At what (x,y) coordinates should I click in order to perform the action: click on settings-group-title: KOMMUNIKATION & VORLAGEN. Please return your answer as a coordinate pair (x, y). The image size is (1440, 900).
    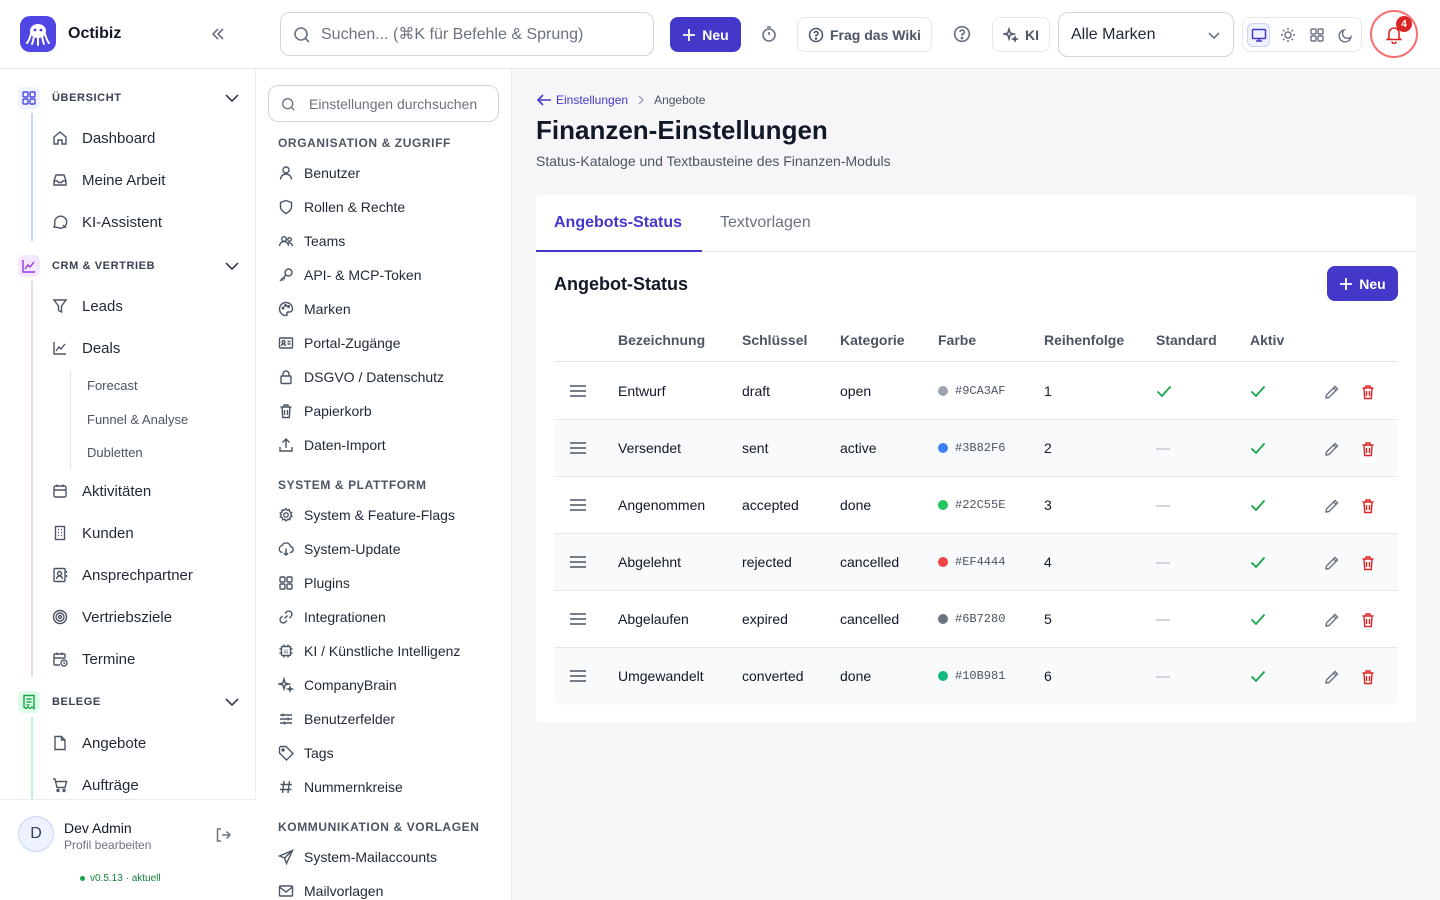
    Looking at the image, I should click on (379, 827).